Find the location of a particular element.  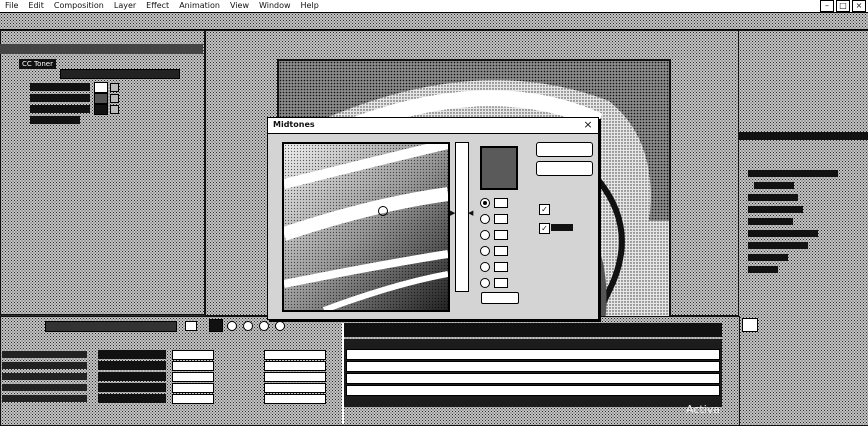

menu-edit: Edit is located at coordinates (36, 6).